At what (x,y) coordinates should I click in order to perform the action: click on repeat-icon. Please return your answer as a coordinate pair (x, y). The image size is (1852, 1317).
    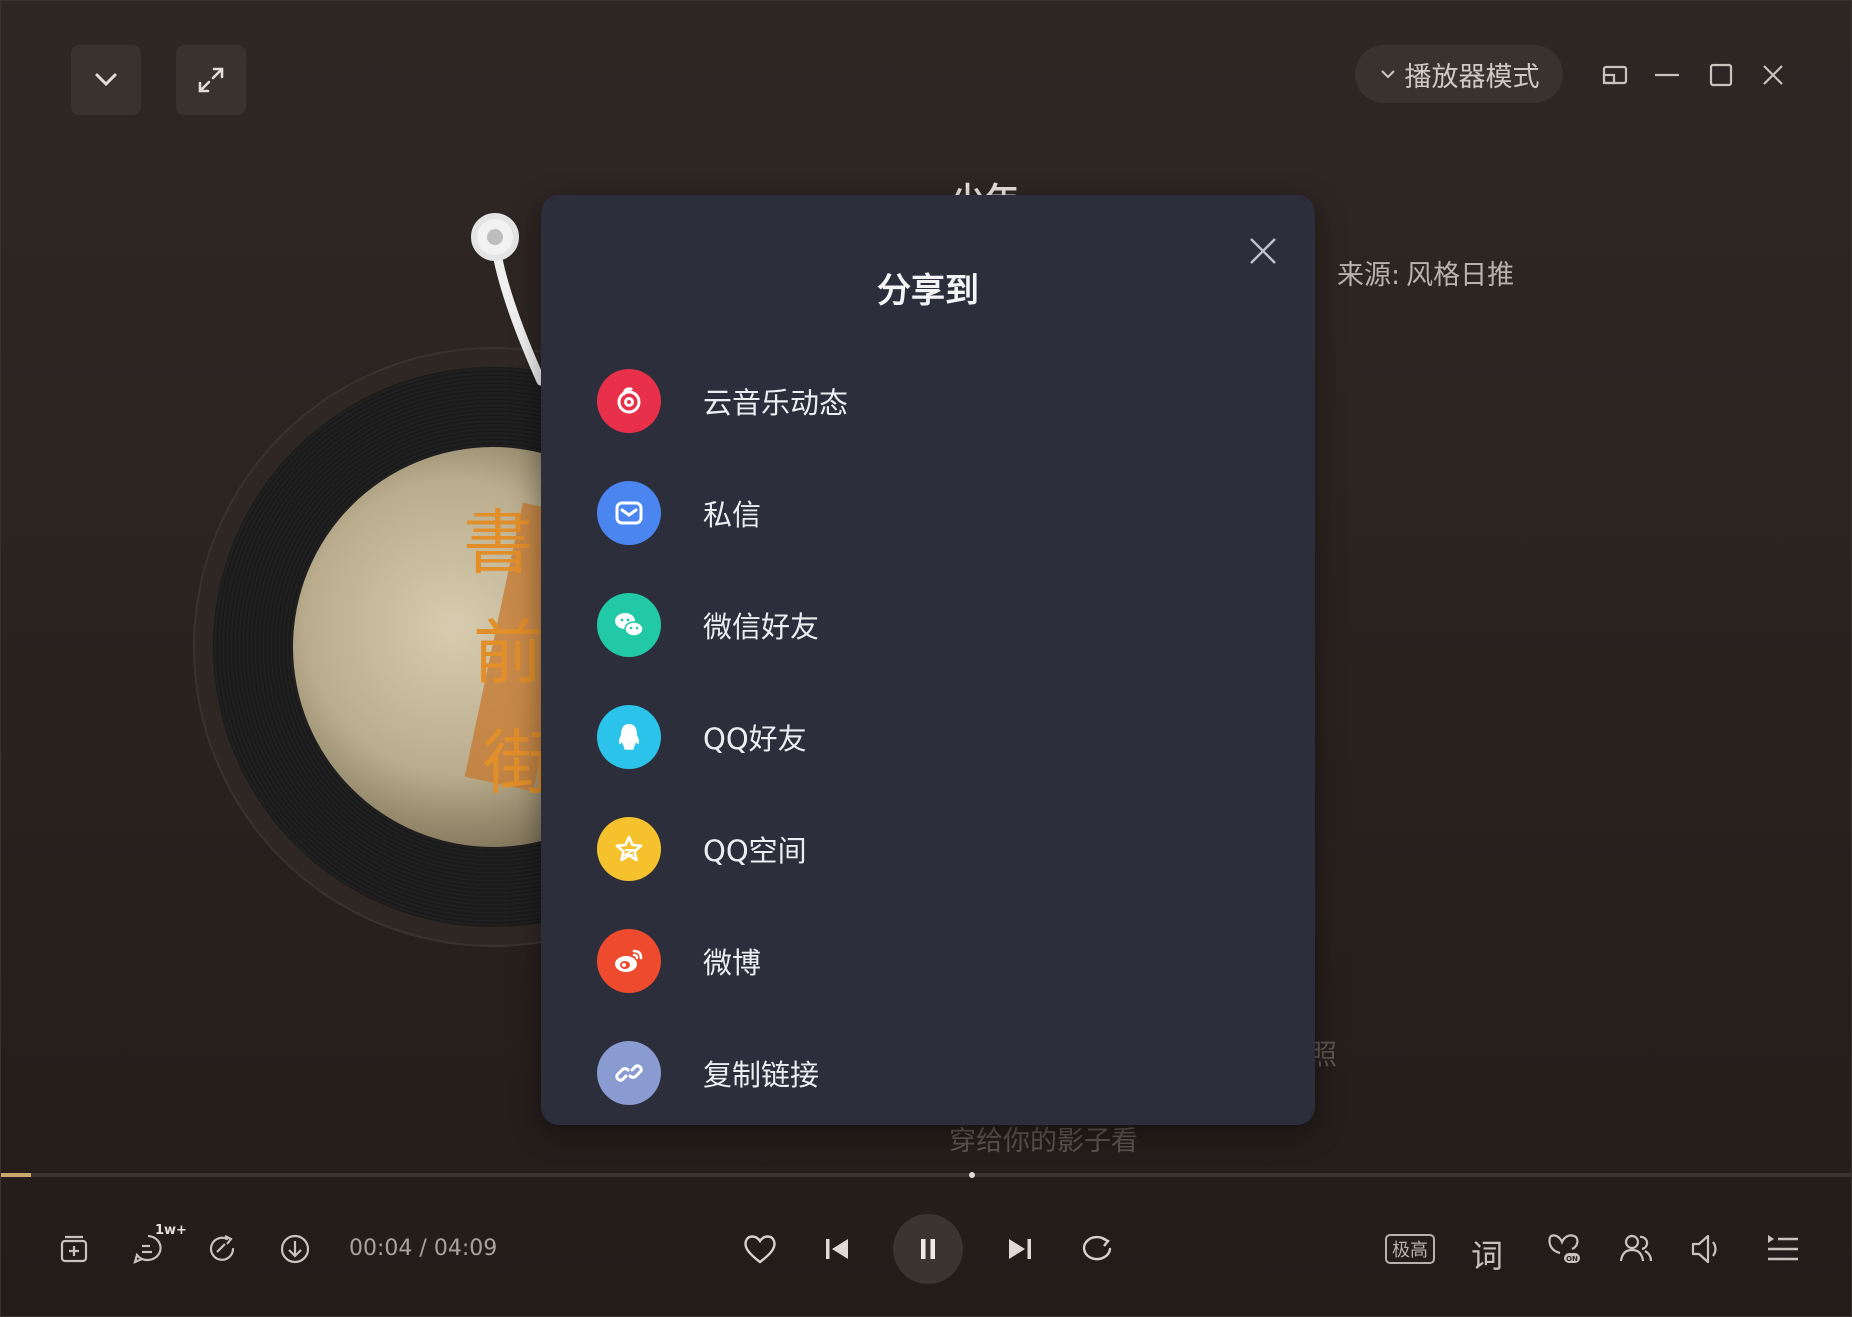
    Looking at the image, I should click on (1097, 1248).